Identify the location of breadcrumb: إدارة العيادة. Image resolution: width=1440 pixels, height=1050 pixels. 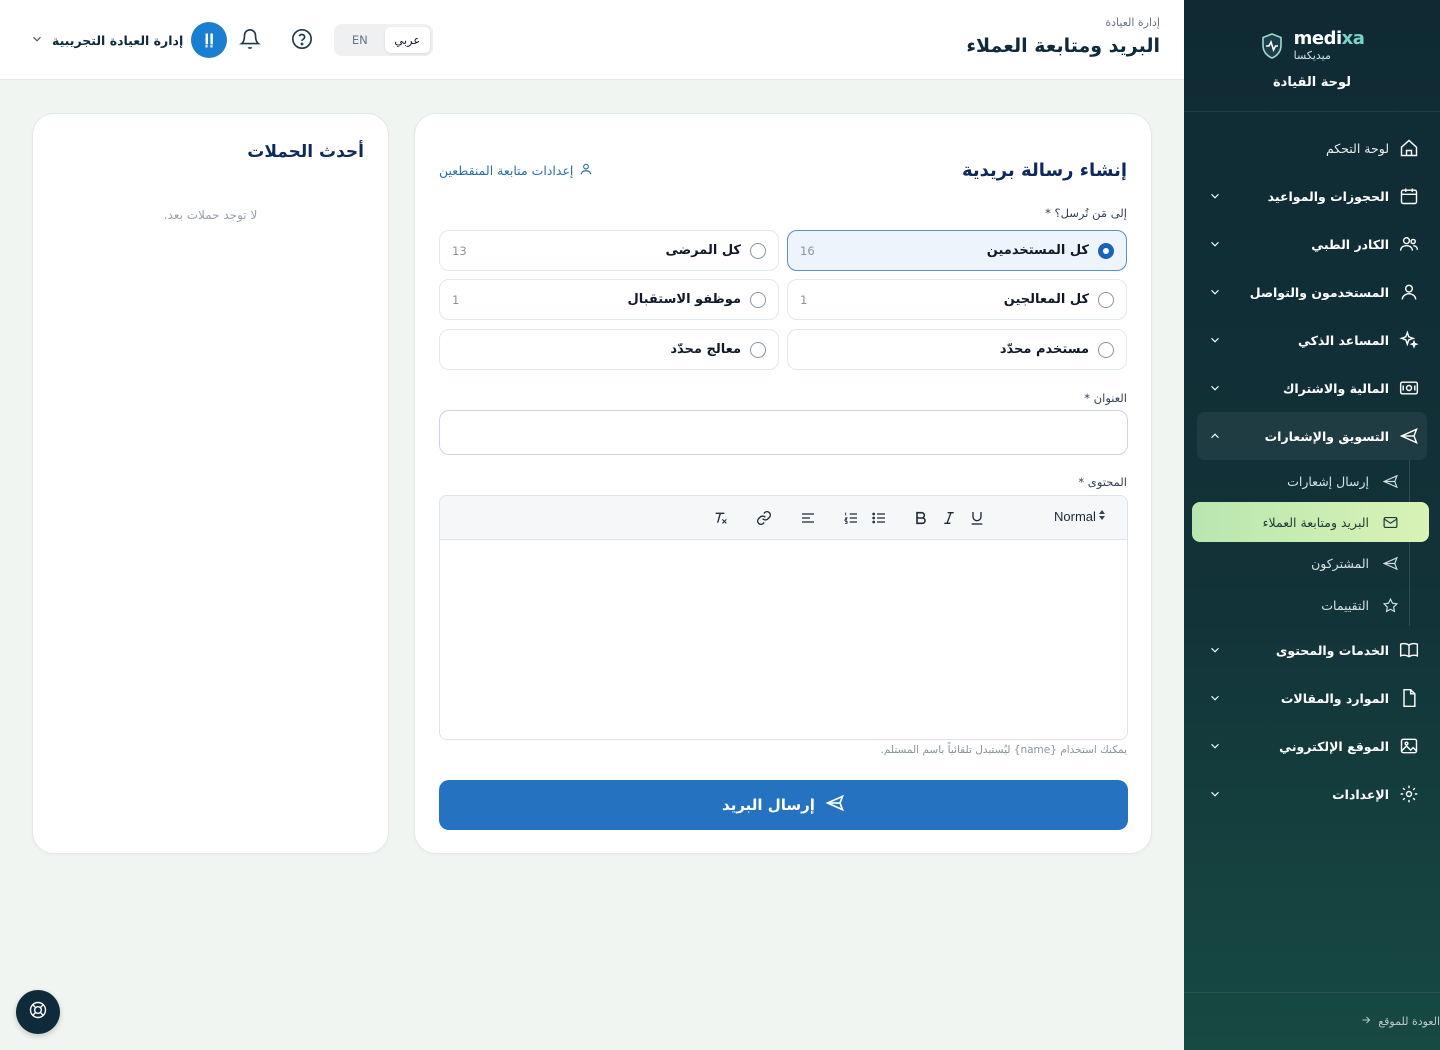
(1132, 22).